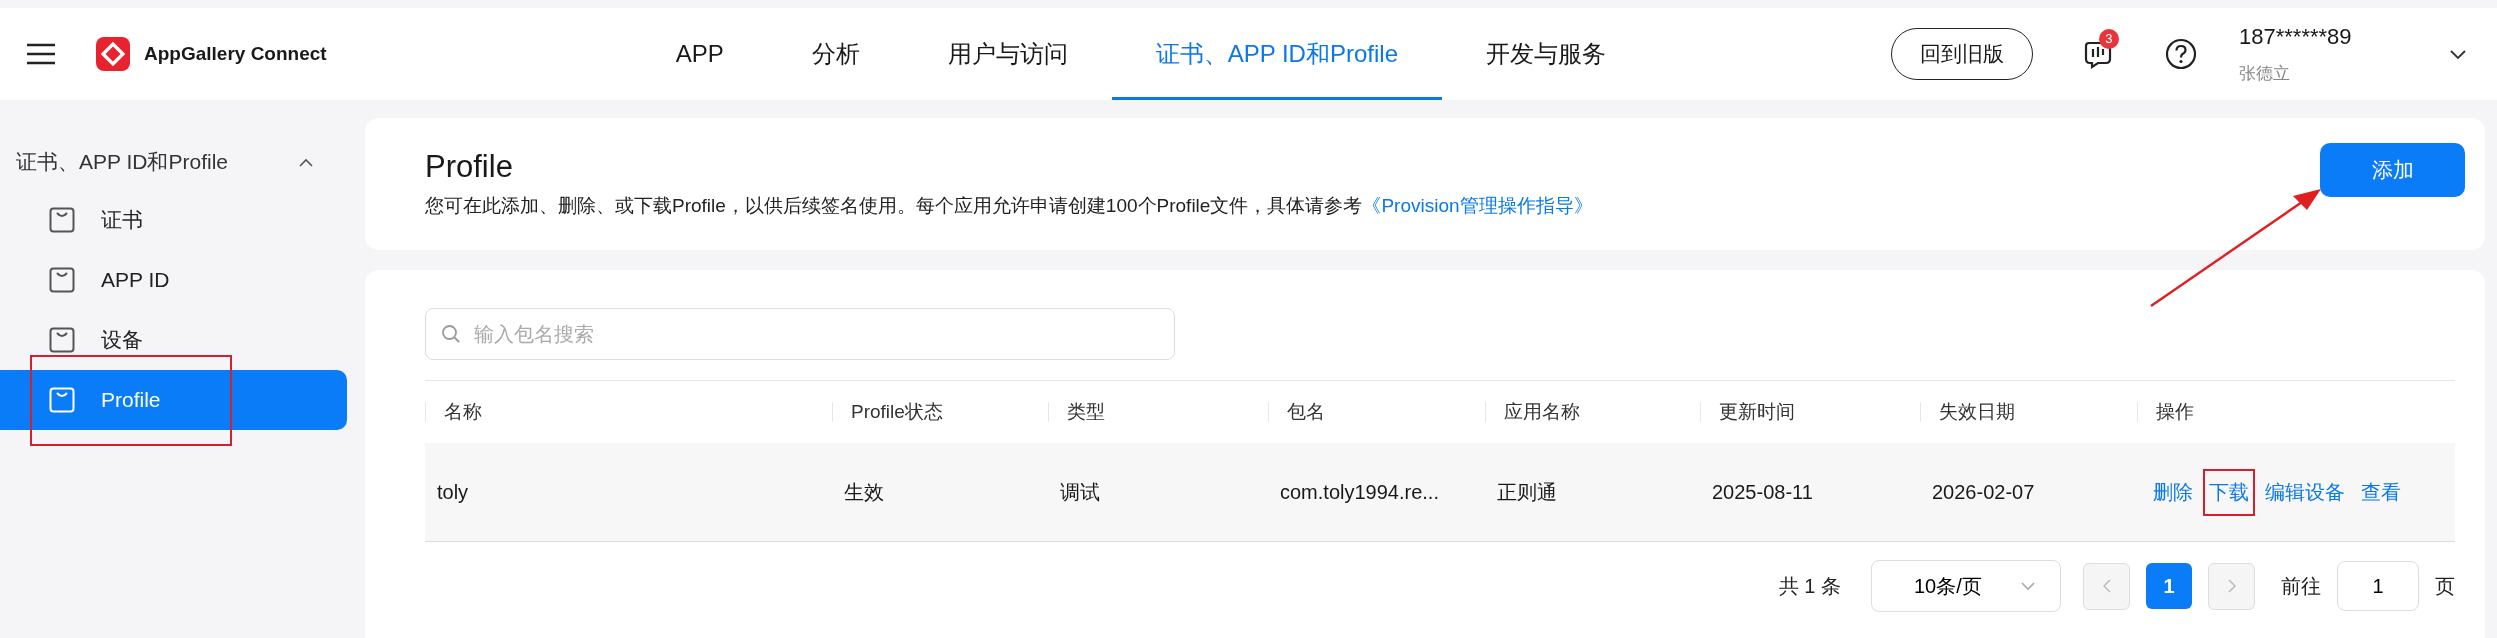 This screenshot has height=638, width=2497. What do you see at coordinates (2173, 492) in the screenshot?
I see `action-link: 删除` at bounding box center [2173, 492].